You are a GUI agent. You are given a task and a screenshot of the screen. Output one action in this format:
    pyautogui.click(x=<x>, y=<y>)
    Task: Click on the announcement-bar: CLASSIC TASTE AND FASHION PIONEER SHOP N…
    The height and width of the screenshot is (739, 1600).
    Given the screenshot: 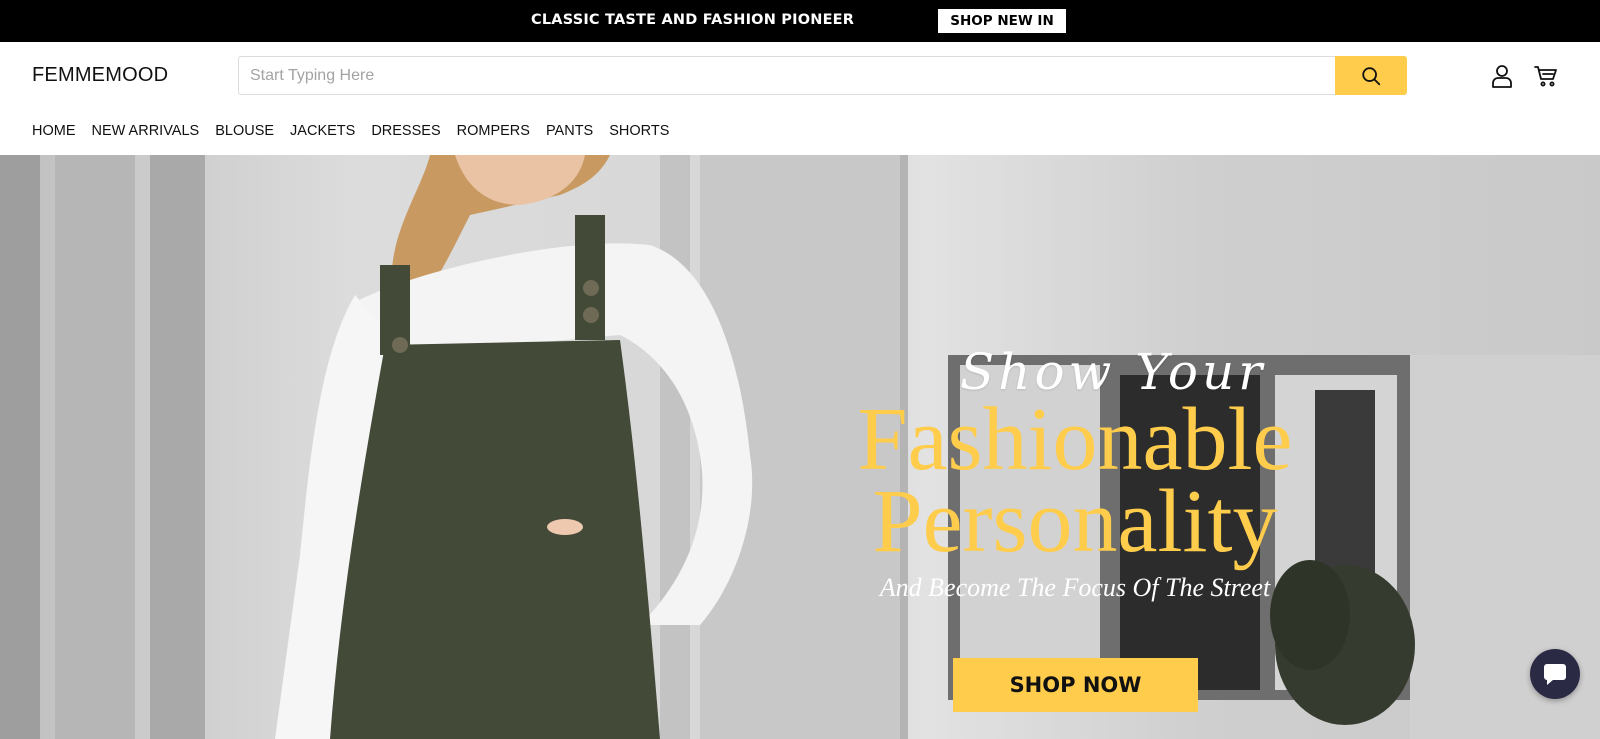 What is the action you would take?
    pyautogui.click(x=800, y=21)
    